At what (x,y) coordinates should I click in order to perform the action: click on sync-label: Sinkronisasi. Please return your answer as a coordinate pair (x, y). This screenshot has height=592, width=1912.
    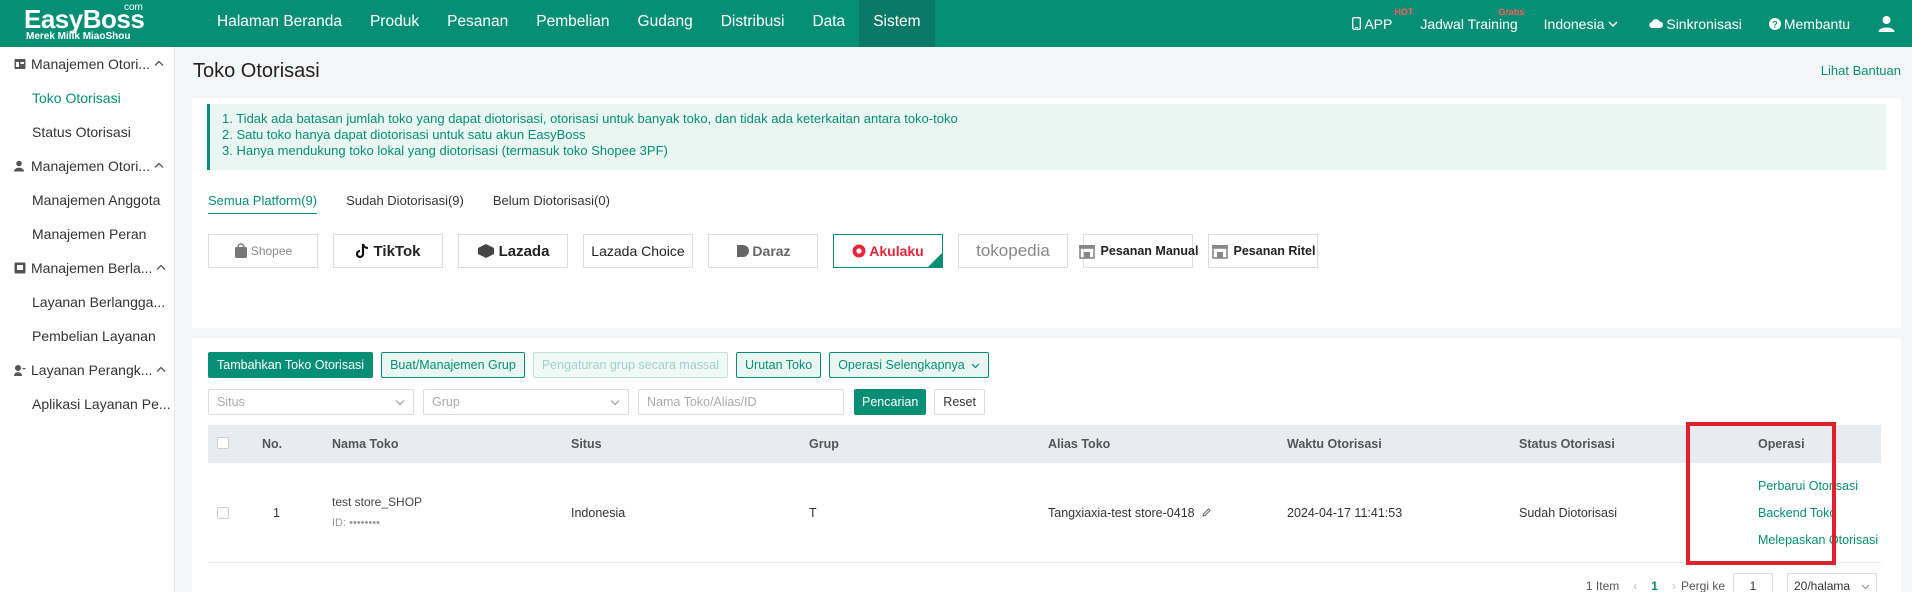
    Looking at the image, I should click on (1704, 23).